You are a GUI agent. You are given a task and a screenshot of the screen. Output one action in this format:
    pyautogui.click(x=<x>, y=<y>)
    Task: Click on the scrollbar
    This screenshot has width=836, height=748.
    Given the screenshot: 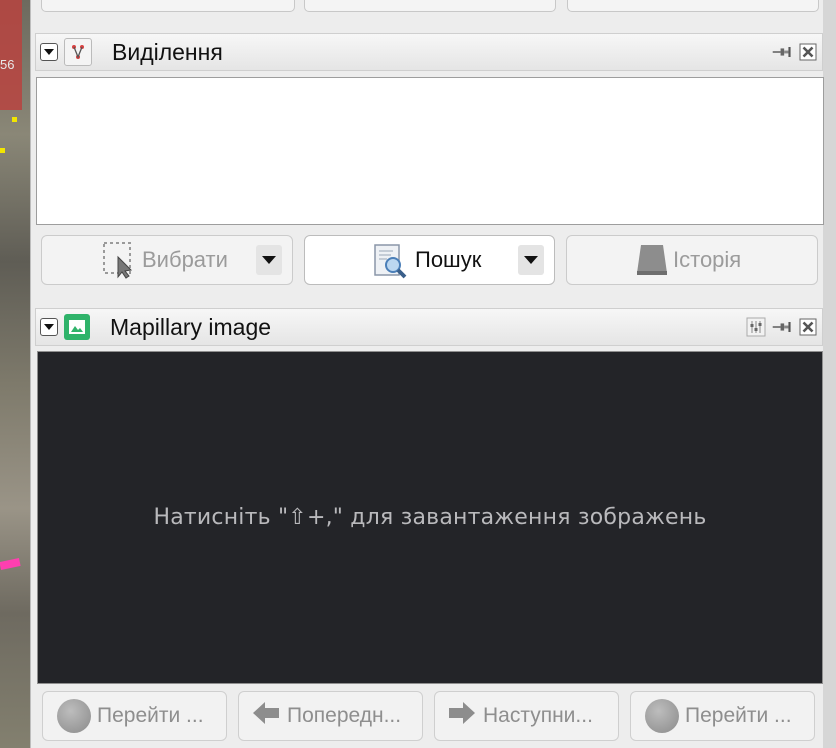 What is the action you would take?
    pyautogui.click(x=829, y=374)
    